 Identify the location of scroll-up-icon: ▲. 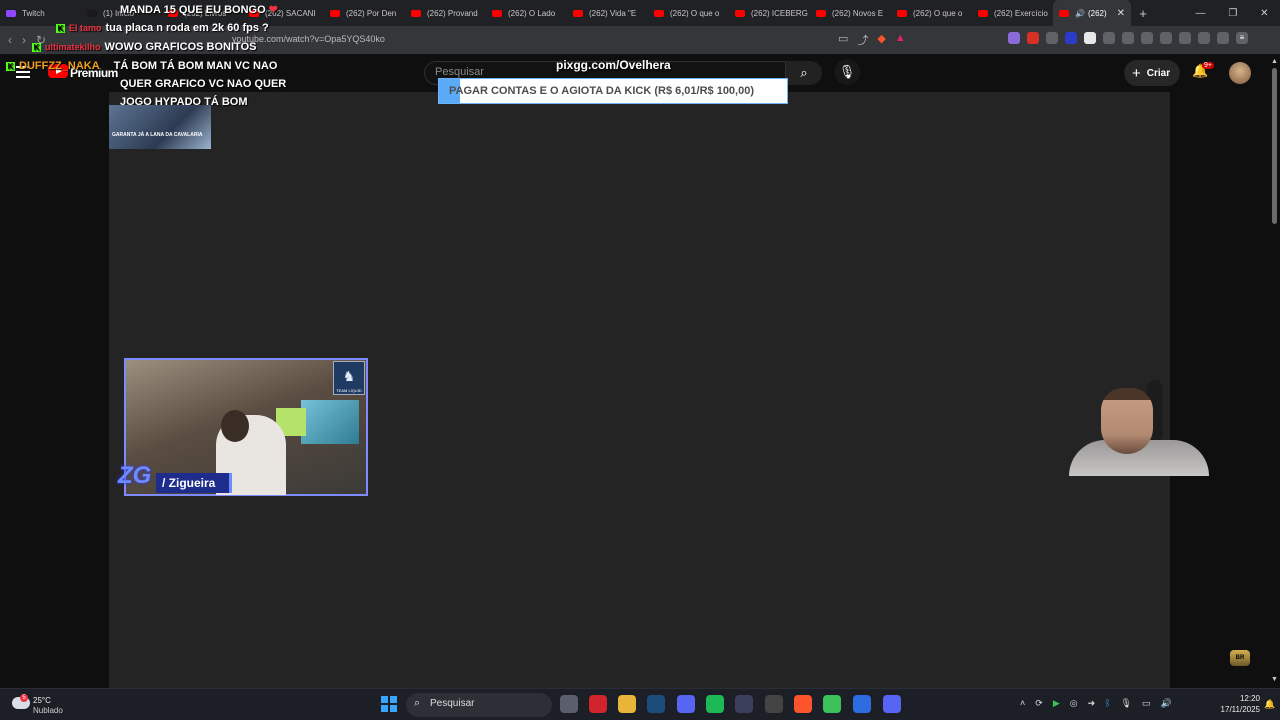
(1274, 61).